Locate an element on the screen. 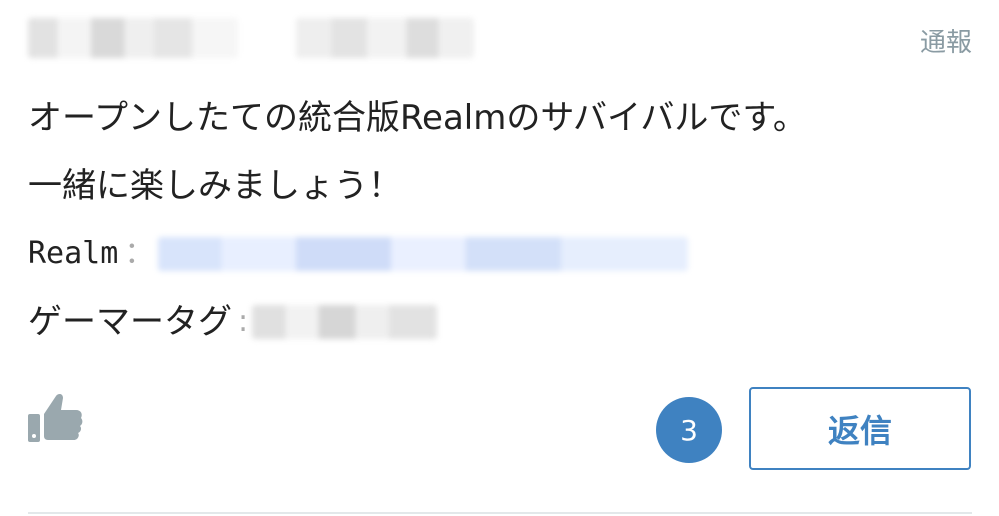 Image resolution: width=999 pixels, height=516 pixels. thumbs-up-icon is located at coordinates (55, 417).